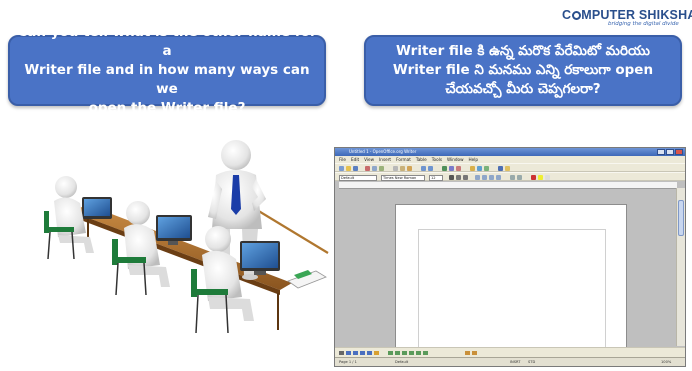 The width and height of the screenshot is (692, 371). I want to click on status-selection-mode: STD, so click(532, 362).